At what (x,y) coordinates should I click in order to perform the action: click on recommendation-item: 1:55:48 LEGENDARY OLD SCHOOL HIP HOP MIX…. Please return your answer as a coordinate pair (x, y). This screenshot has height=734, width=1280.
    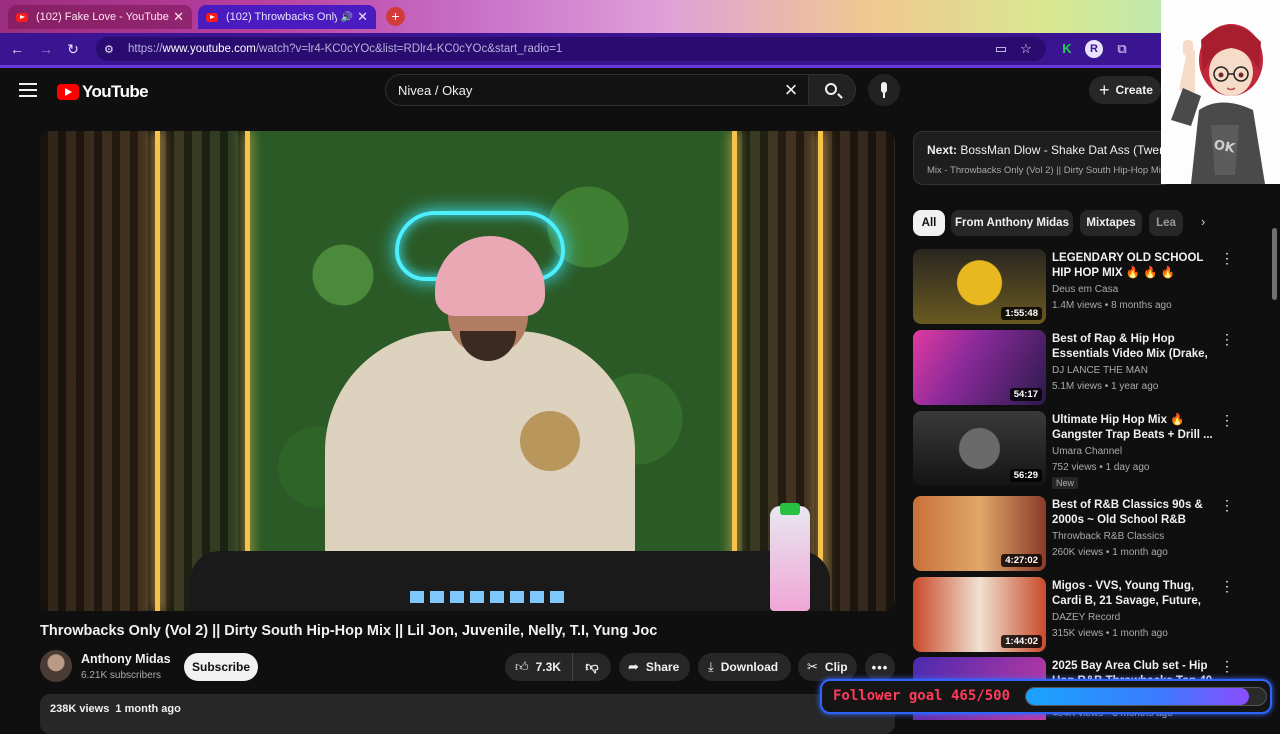
    Looking at the image, I should click on (1093, 287).